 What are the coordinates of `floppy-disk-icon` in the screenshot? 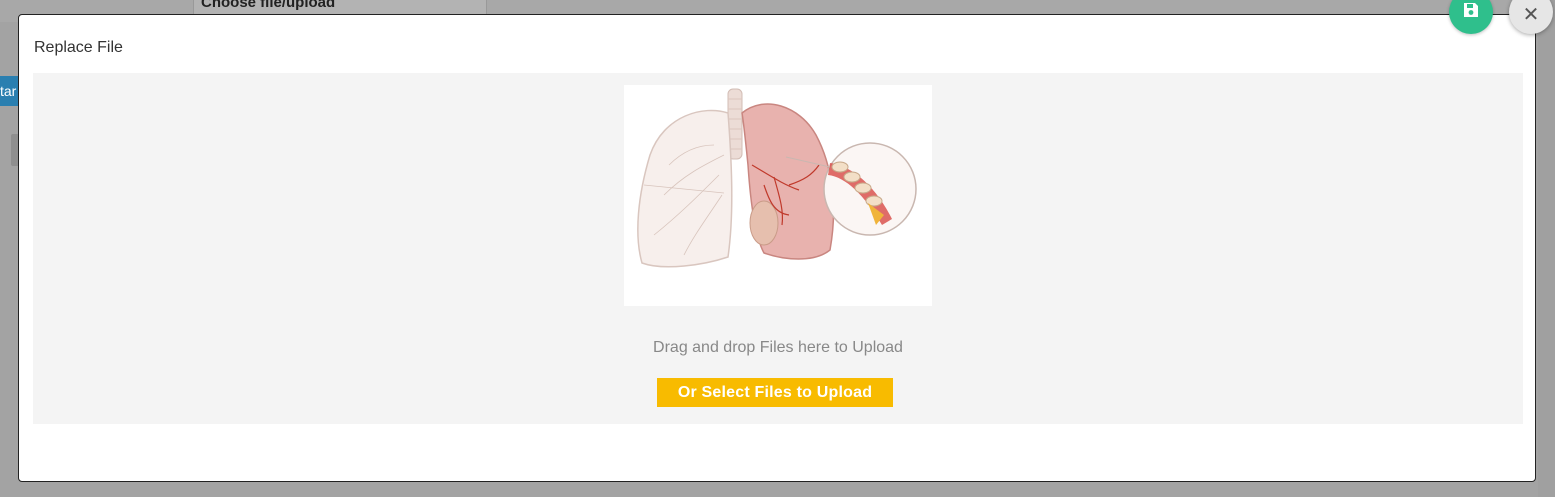 It's located at (1471, 12).